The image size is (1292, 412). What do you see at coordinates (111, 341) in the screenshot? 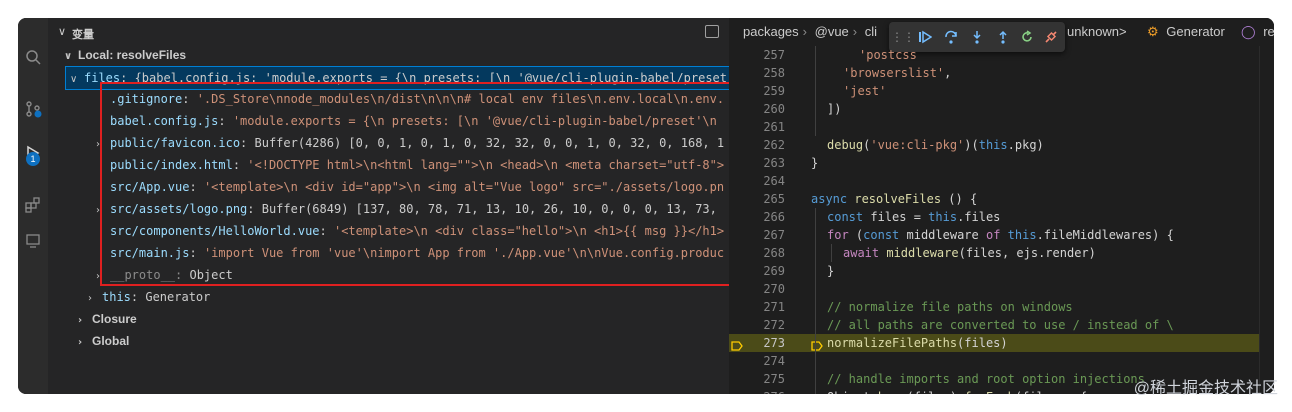
I see `scope-global-label: Global` at bounding box center [111, 341].